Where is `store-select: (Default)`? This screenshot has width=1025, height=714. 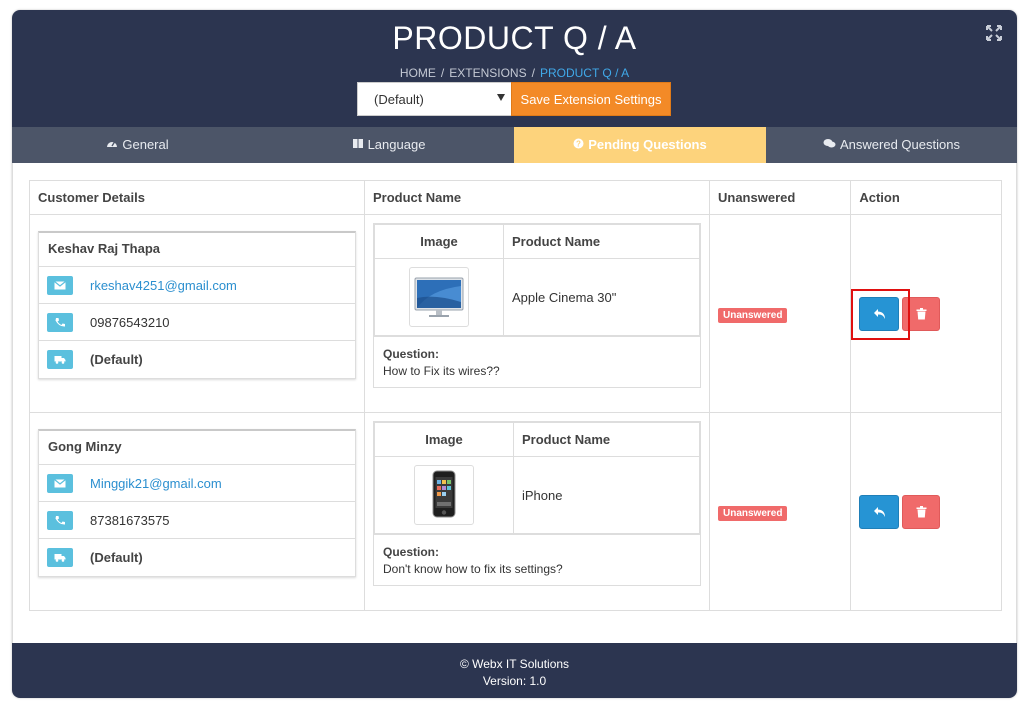
store-select: (Default) is located at coordinates (434, 99).